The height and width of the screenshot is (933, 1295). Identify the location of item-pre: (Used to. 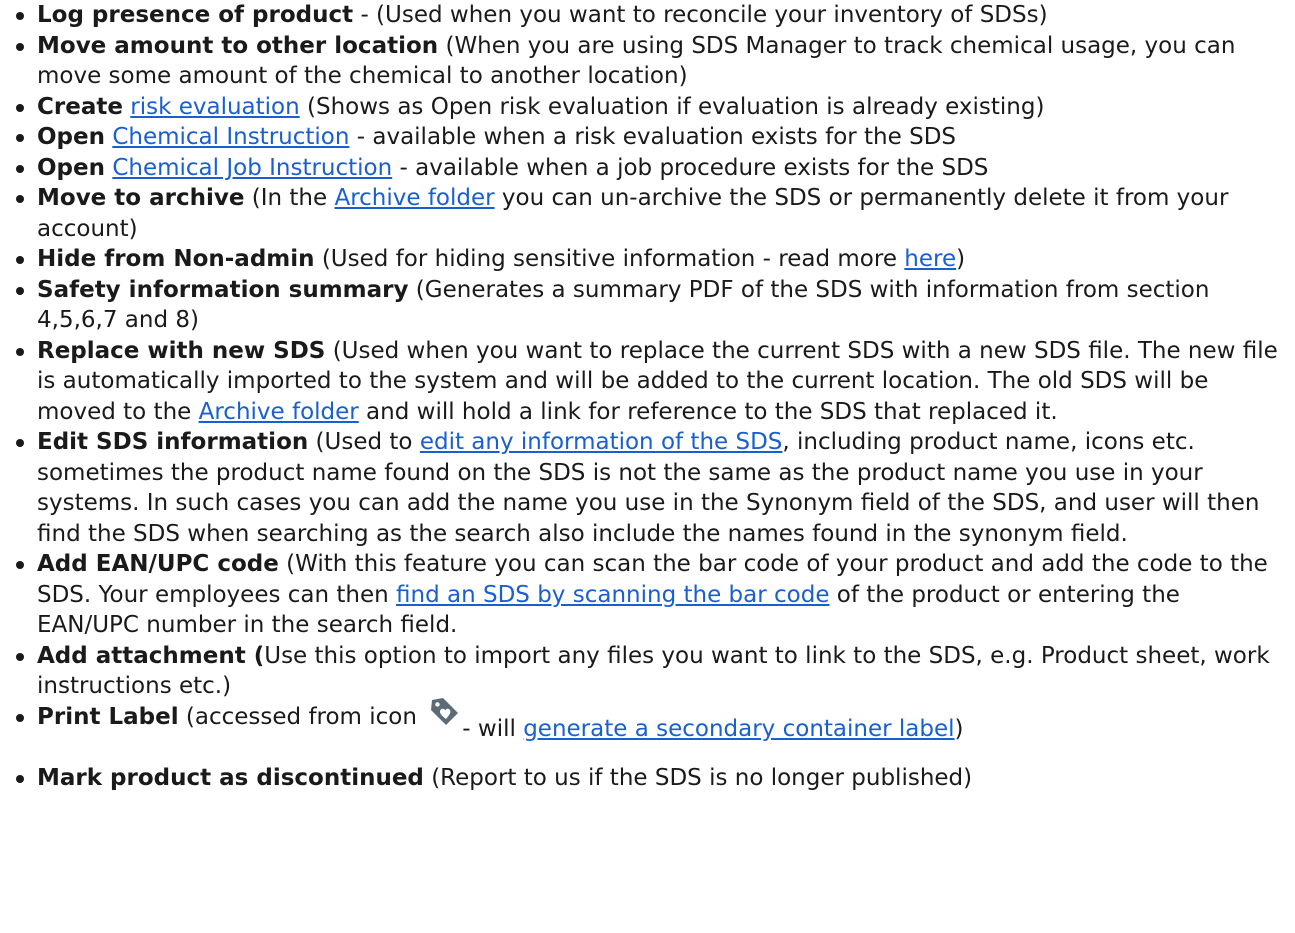
(364, 442).